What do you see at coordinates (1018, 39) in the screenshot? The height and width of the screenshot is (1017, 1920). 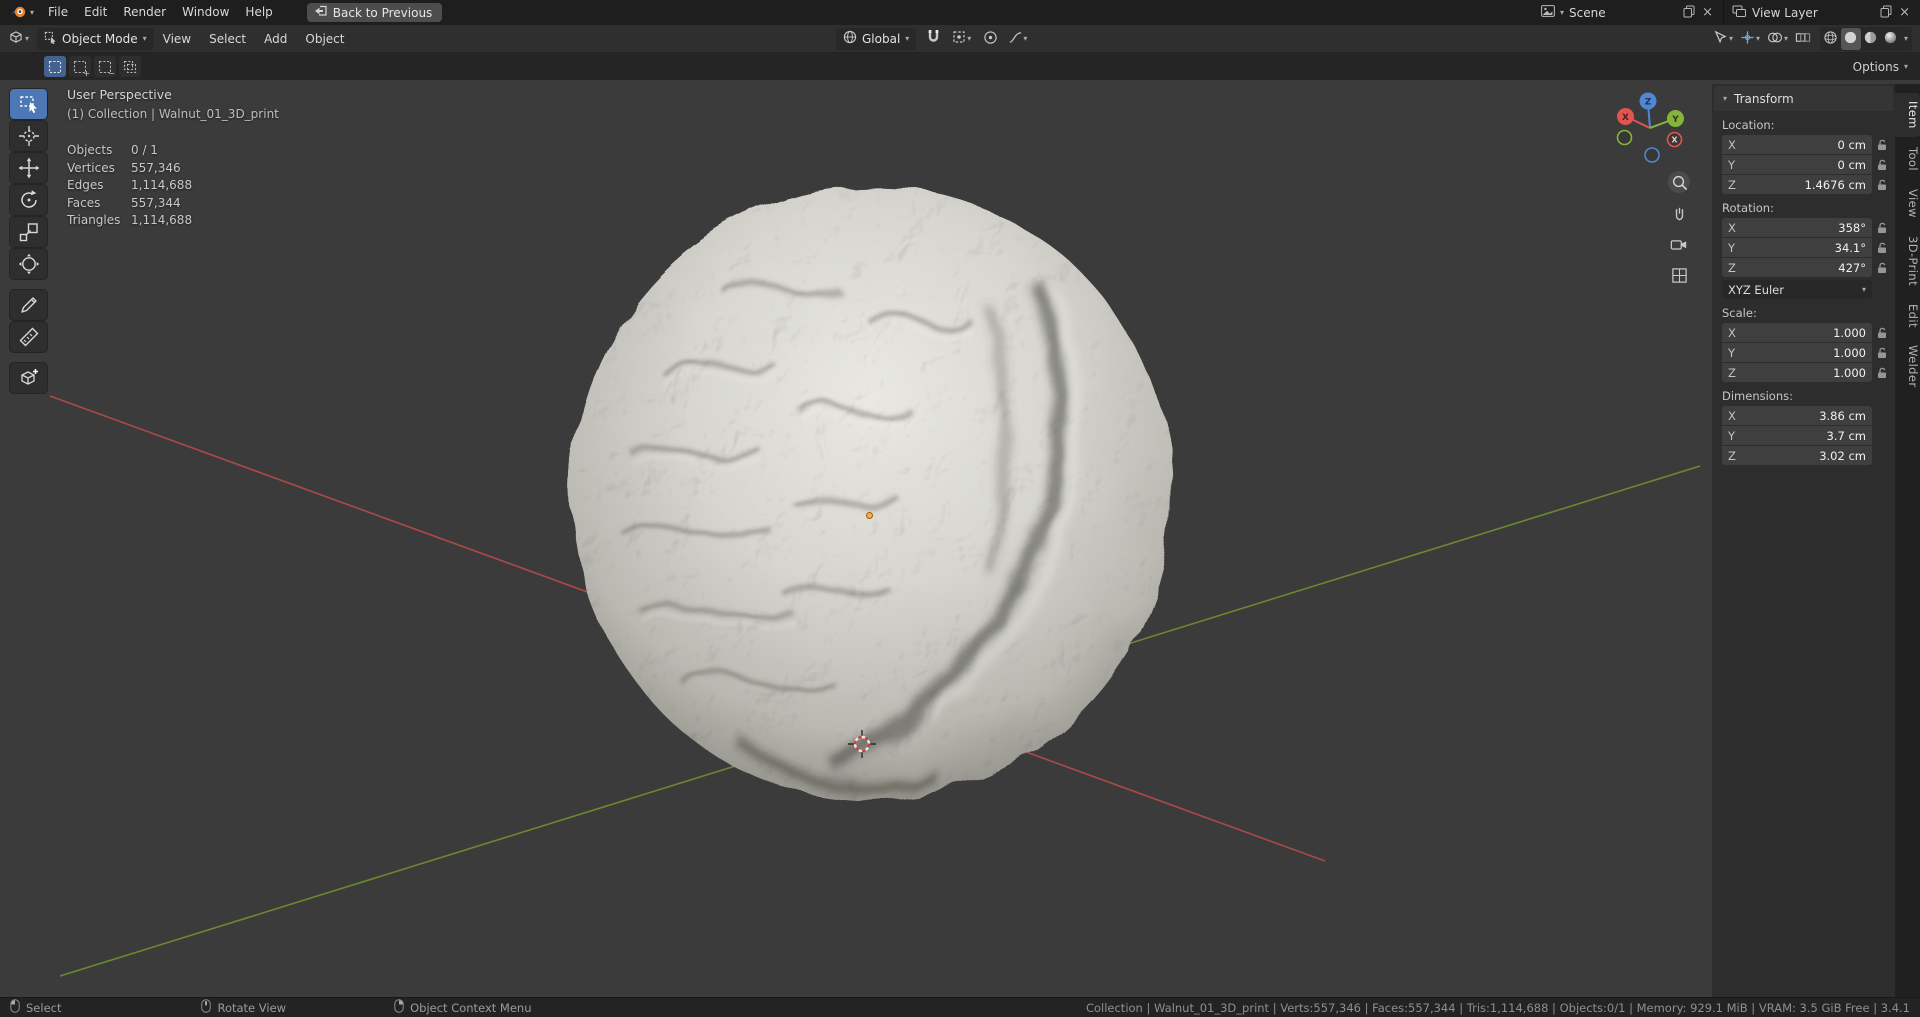 I see `proportional-falloff-dropdown: ▾` at bounding box center [1018, 39].